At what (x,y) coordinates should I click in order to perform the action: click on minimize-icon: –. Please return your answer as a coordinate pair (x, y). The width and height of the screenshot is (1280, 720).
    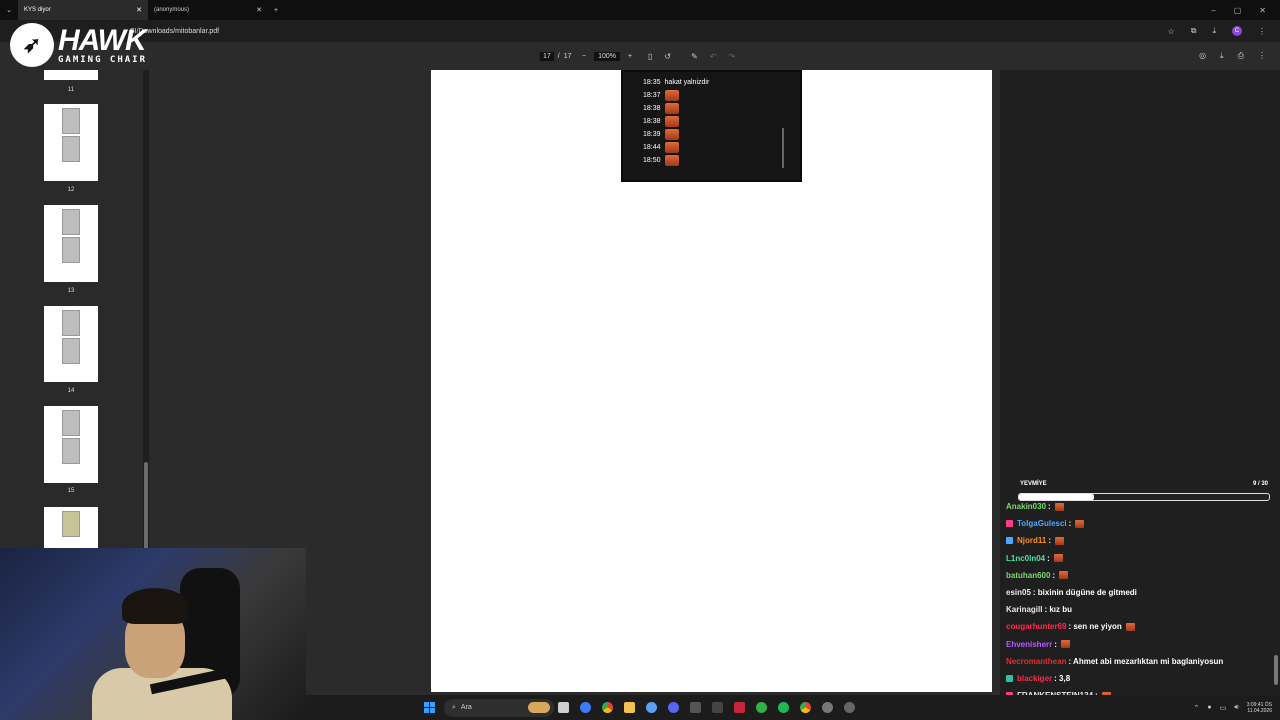
    Looking at the image, I should click on (1213, 10).